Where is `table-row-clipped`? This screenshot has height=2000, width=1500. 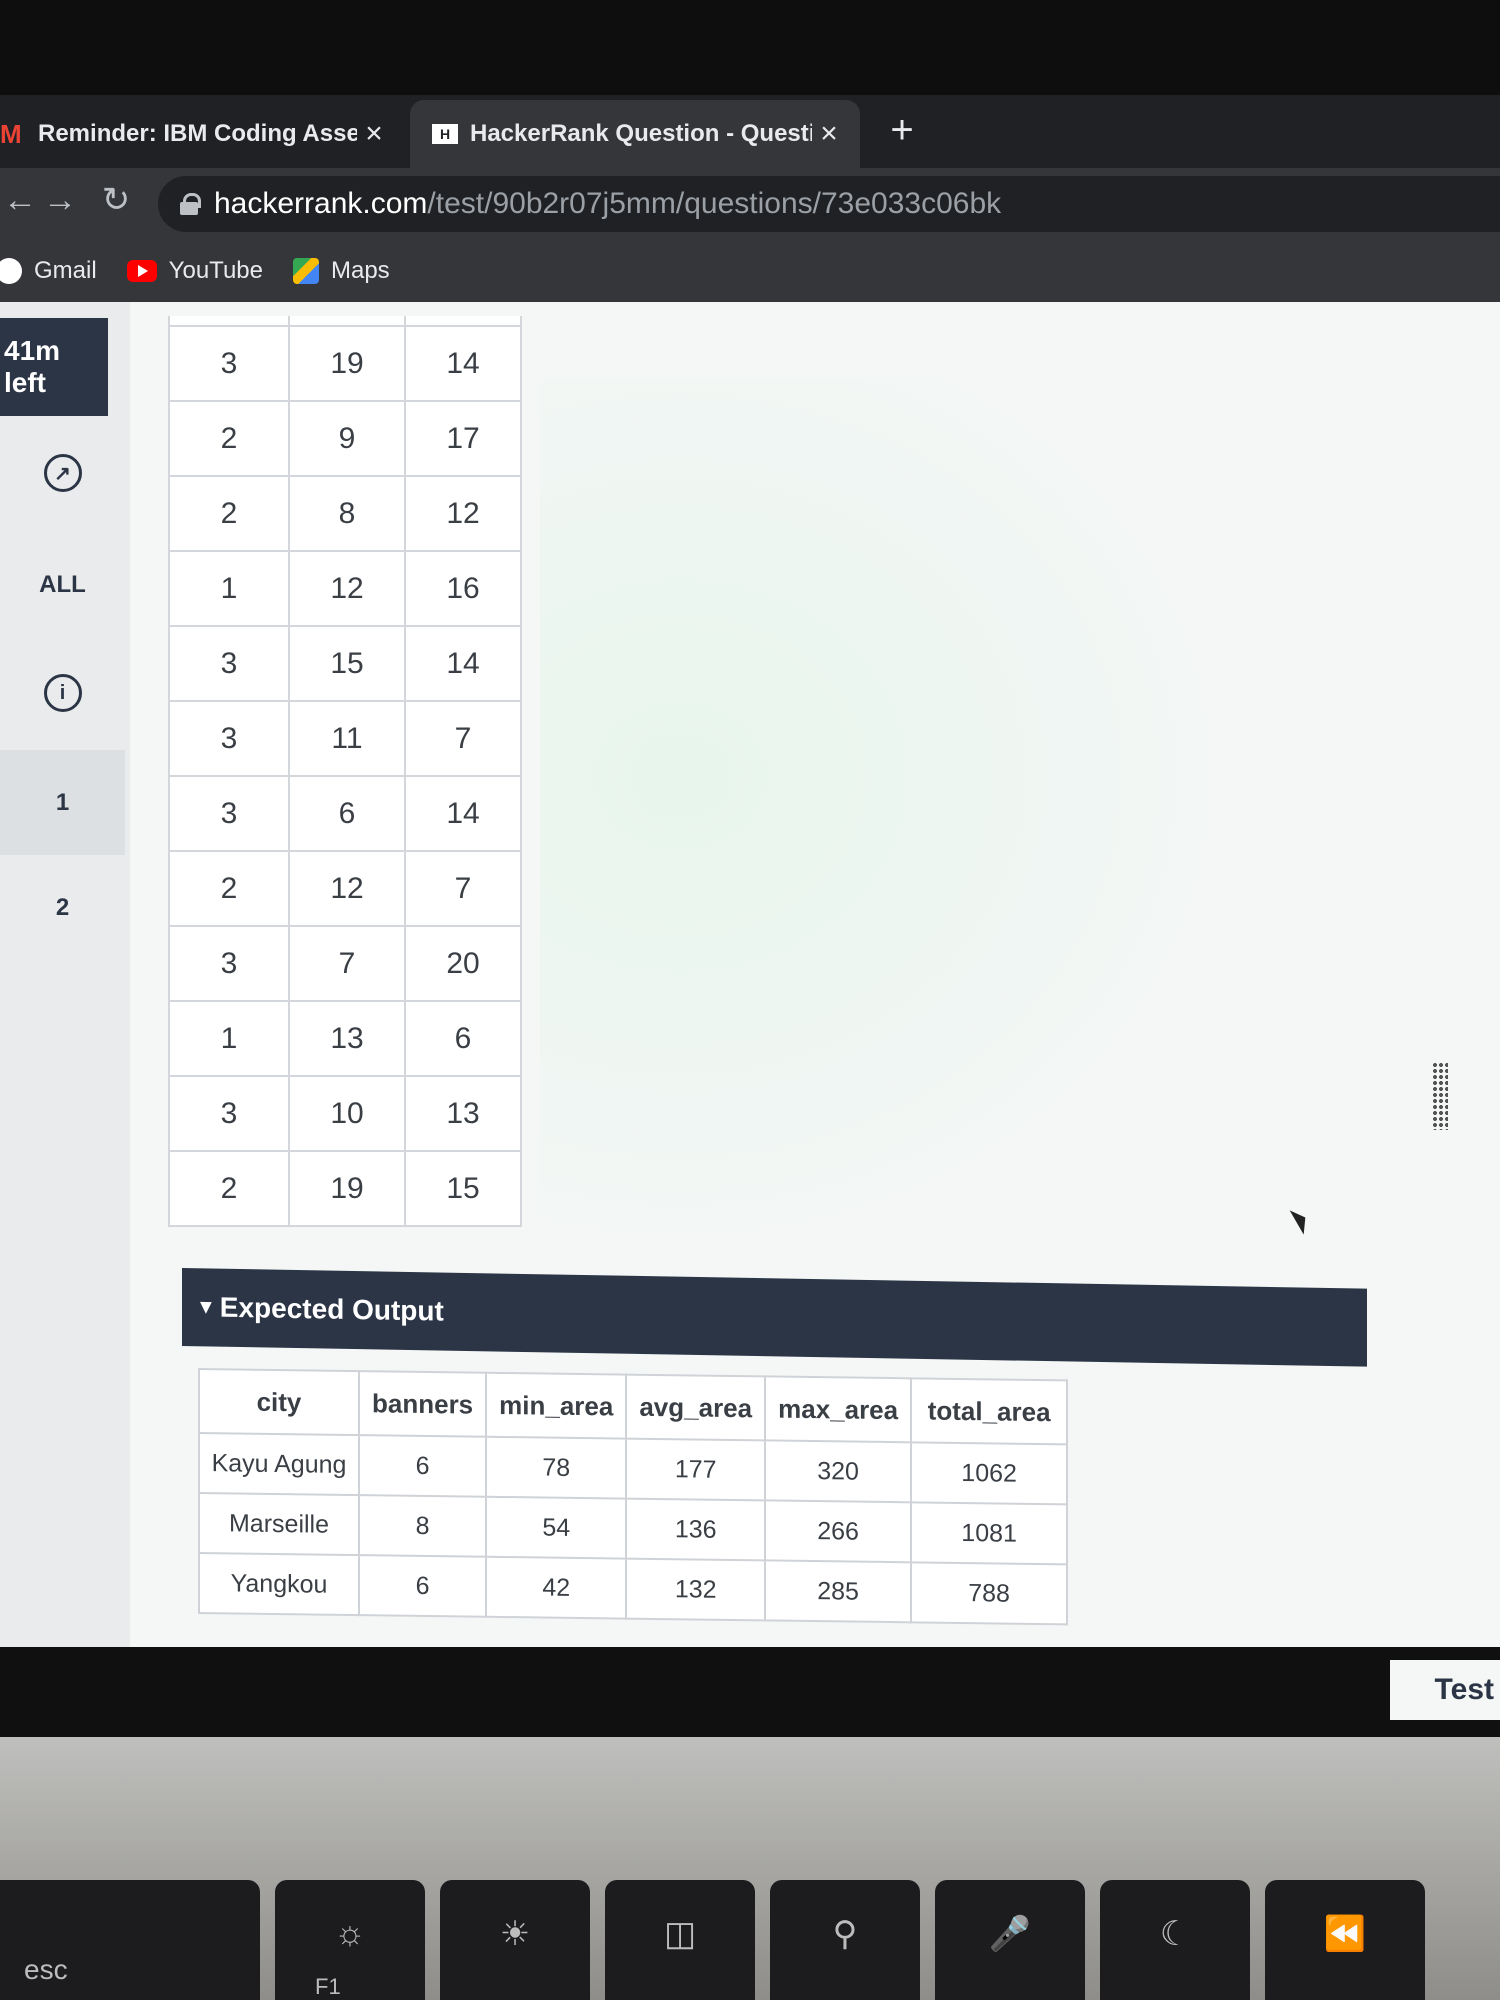
table-row-clipped is located at coordinates (345, 321).